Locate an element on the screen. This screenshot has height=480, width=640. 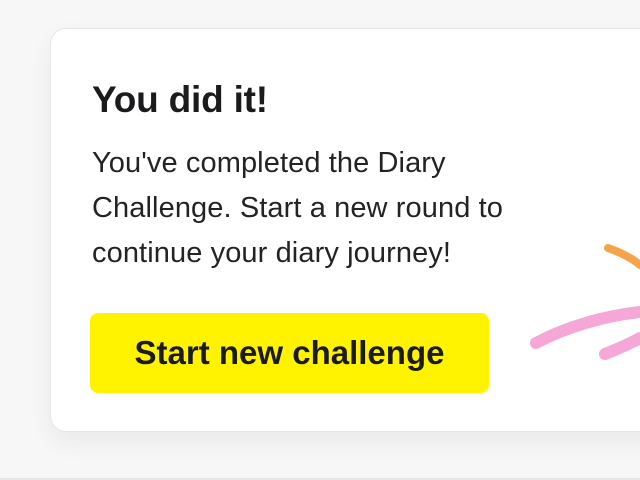
decorative-doodle is located at coordinates (585, 302).